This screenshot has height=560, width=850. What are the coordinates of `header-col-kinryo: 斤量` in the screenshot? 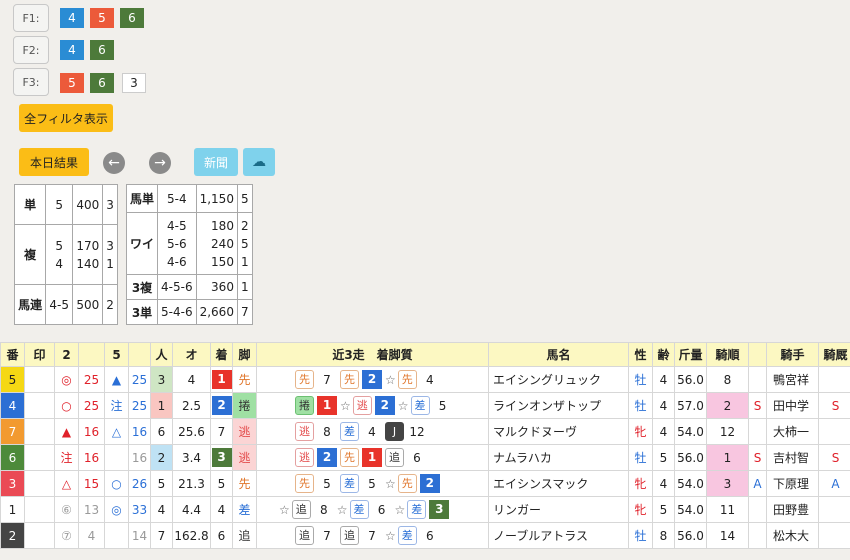 It's located at (690, 354).